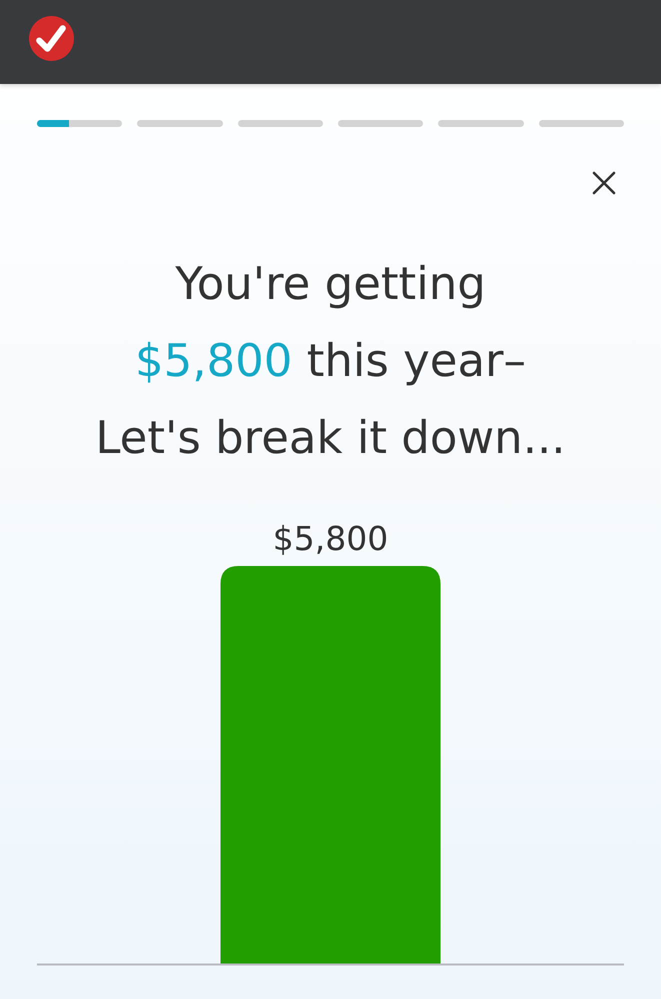 The image size is (661, 999). I want to click on bar-value-label: $5,800, so click(330, 538).